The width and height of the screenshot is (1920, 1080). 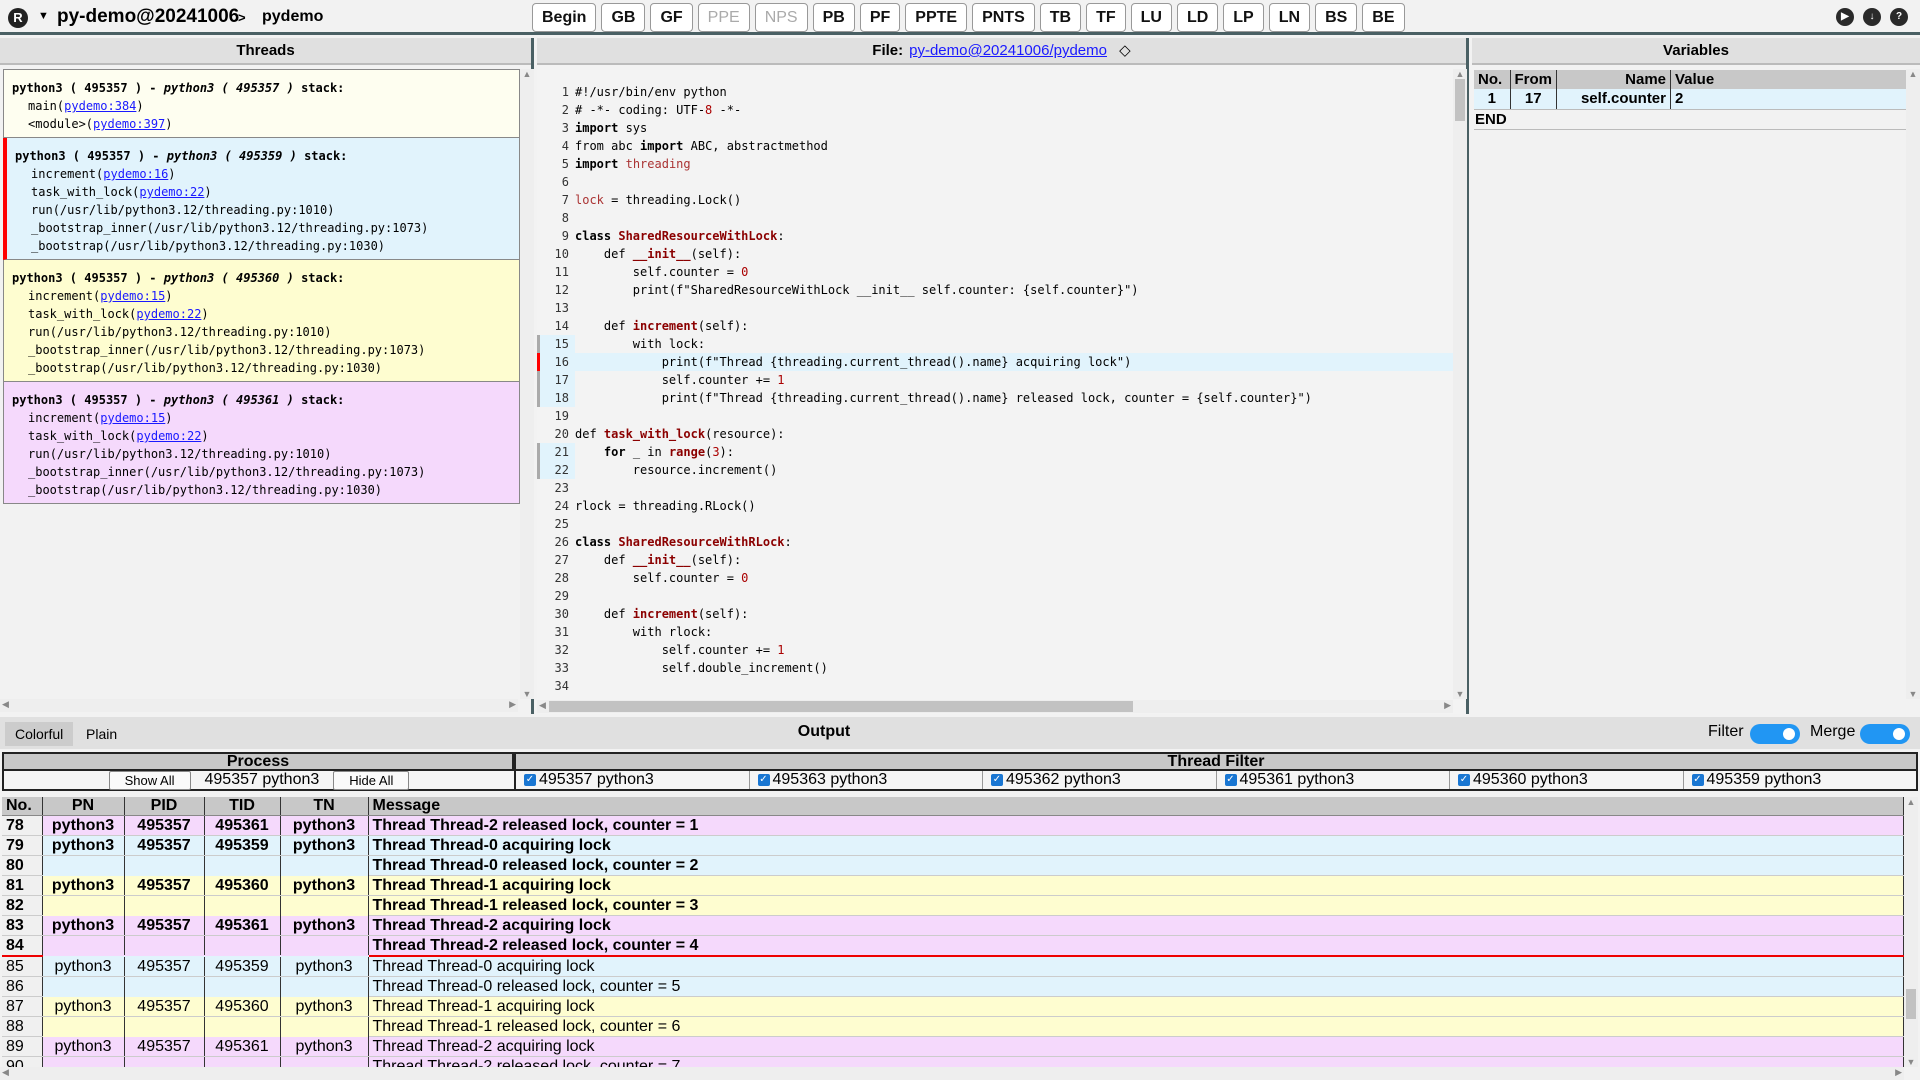 I want to click on line-number: 29, so click(x=556, y=596).